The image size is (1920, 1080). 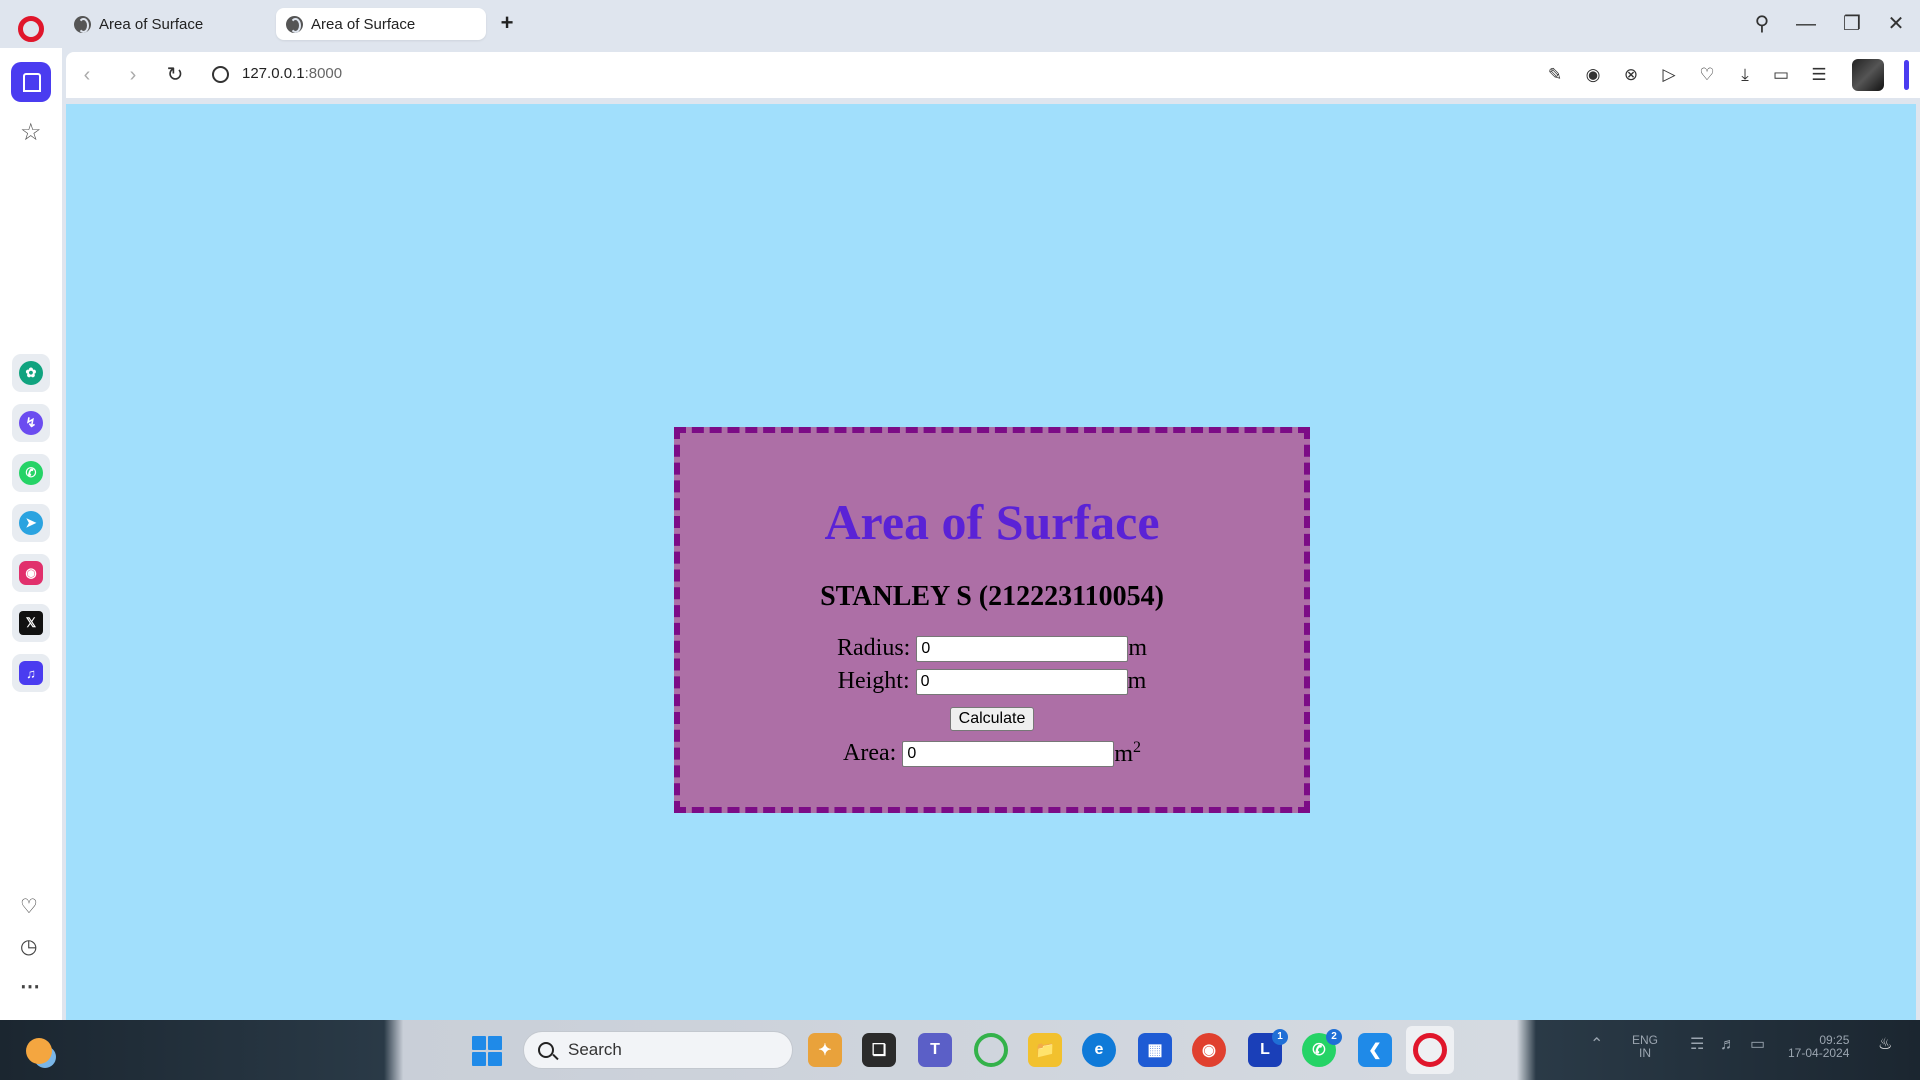 What do you see at coordinates (31, 132) in the screenshot?
I see `speed-dial-icon: ☆` at bounding box center [31, 132].